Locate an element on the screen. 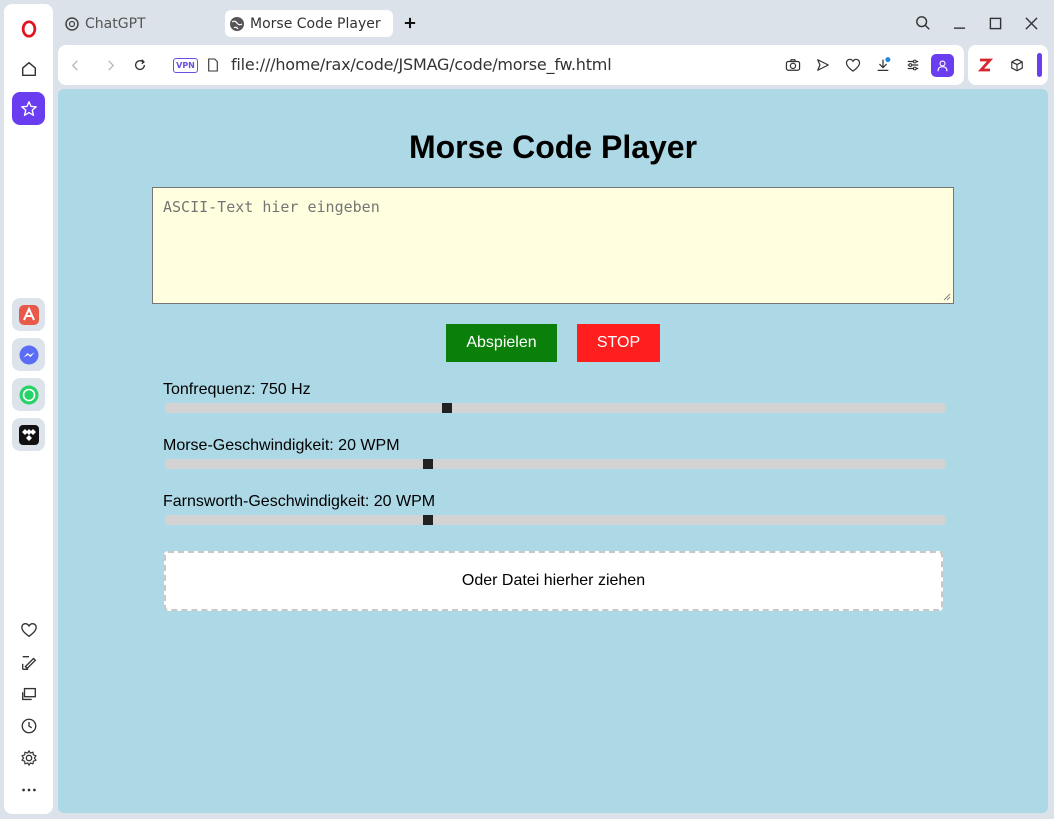 The image size is (1054, 819). opera-logo-icon is located at coordinates (28, 28).